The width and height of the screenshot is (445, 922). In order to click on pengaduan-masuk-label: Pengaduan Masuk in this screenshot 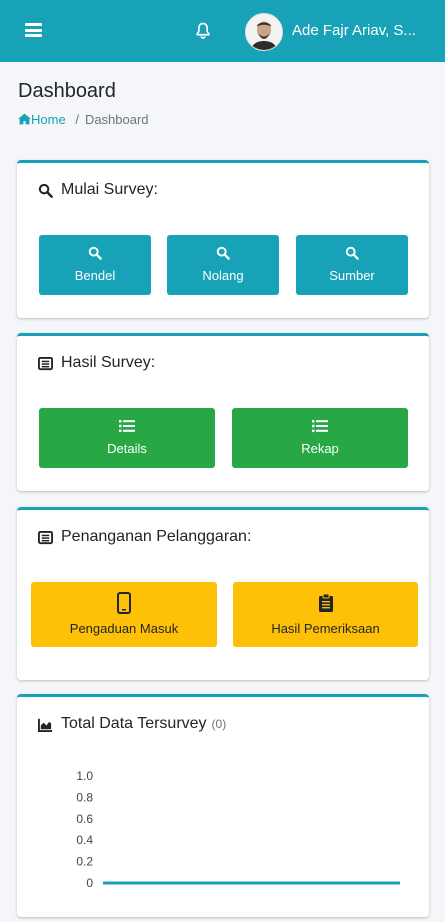, I will do `click(124, 628)`.